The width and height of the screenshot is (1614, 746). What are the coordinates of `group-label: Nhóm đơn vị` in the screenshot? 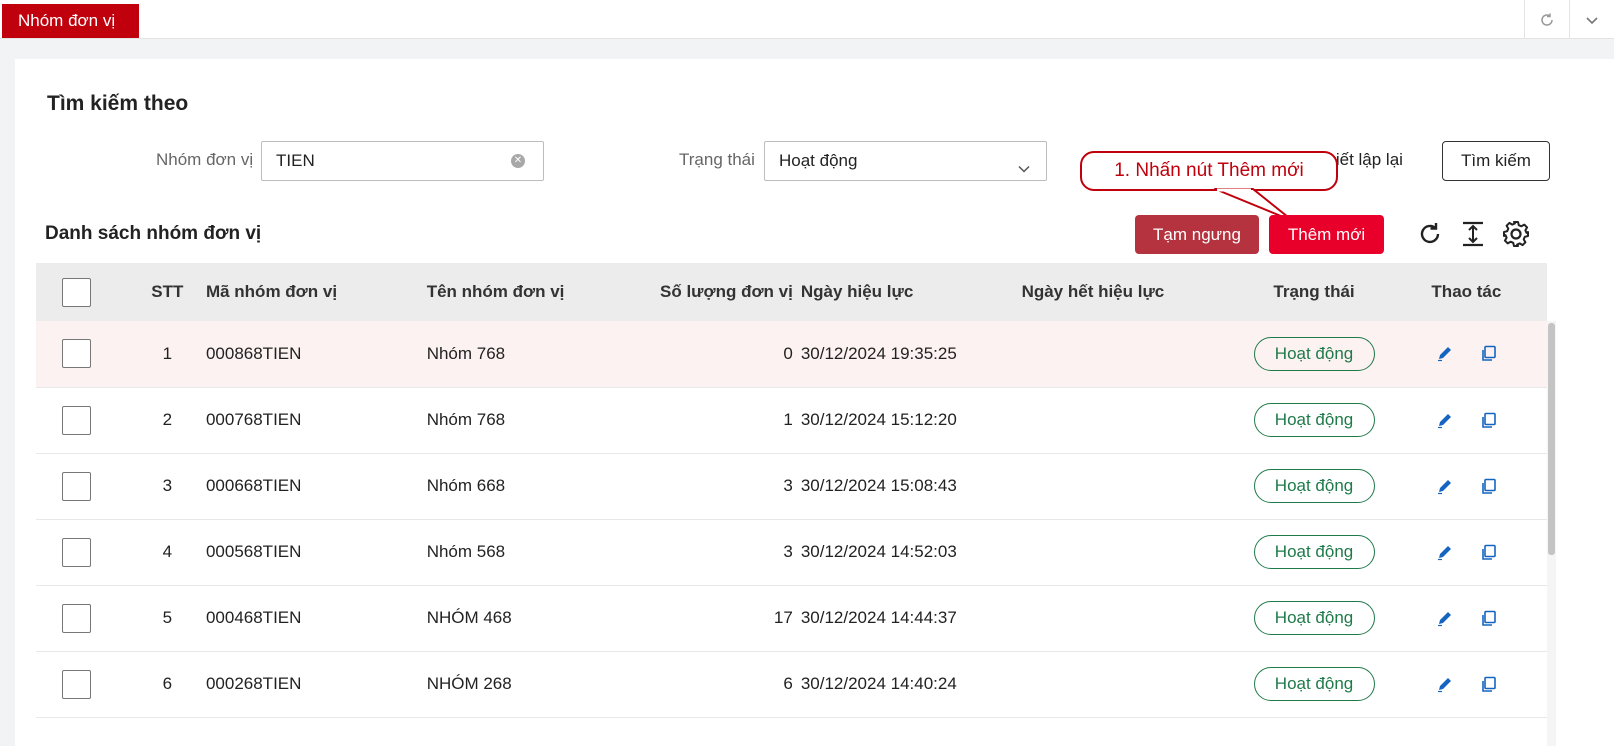 It's located at (205, 159).